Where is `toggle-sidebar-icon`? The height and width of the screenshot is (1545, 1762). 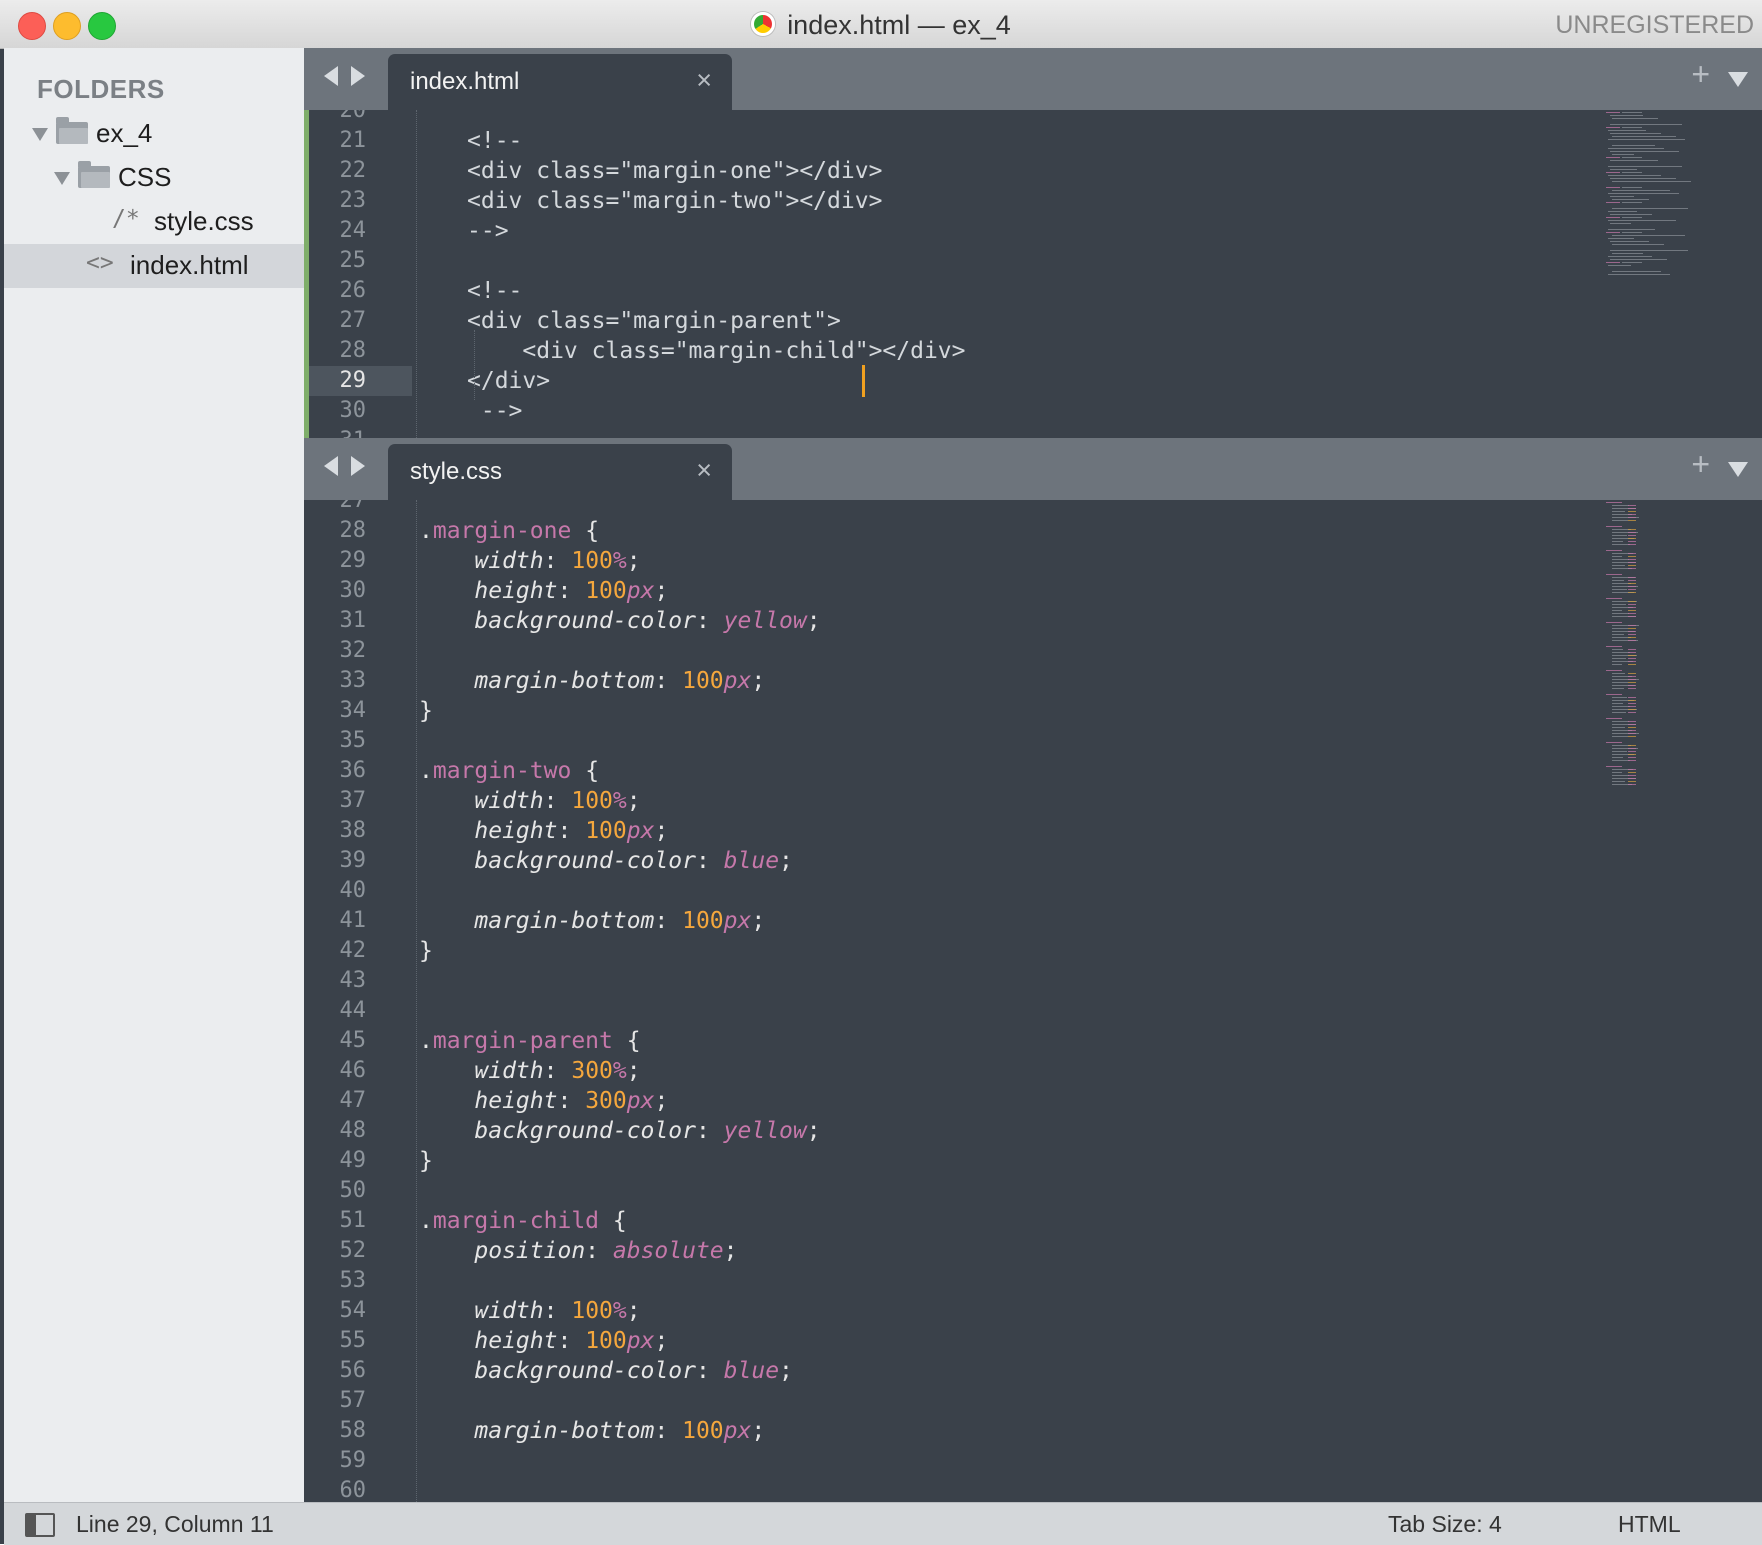 toggle-sidebar-icon is located at coordinates (40, 1525).